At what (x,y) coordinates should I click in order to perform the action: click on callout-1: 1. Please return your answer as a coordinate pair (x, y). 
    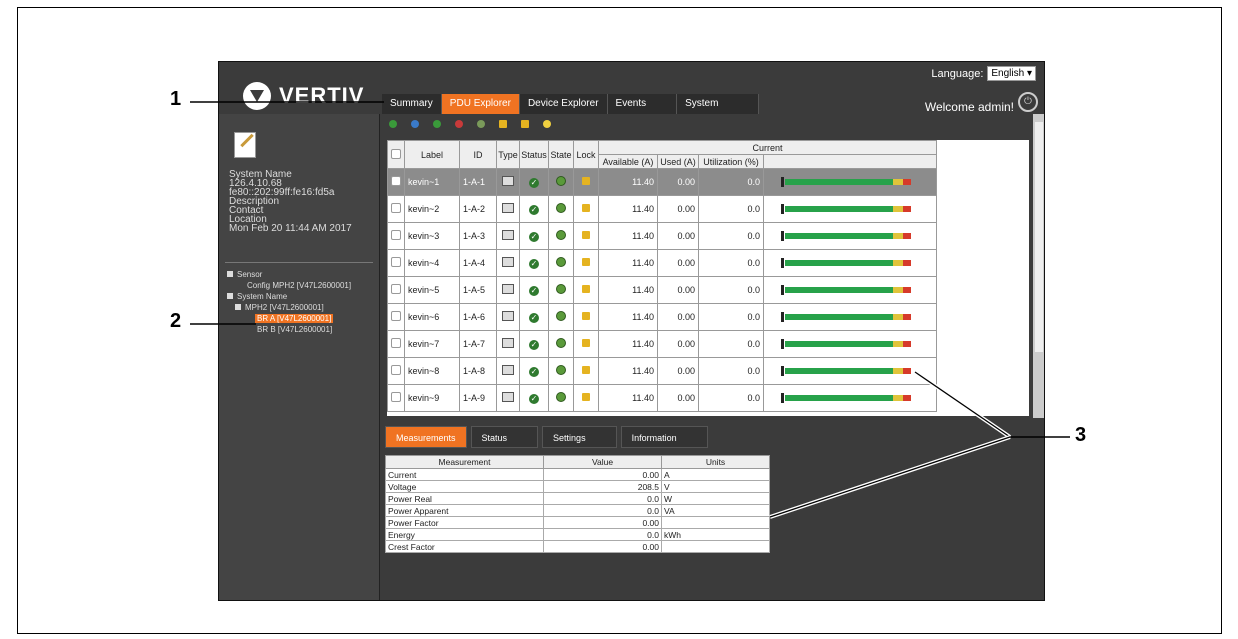
    Looking at the image, I should click on (176, 99).